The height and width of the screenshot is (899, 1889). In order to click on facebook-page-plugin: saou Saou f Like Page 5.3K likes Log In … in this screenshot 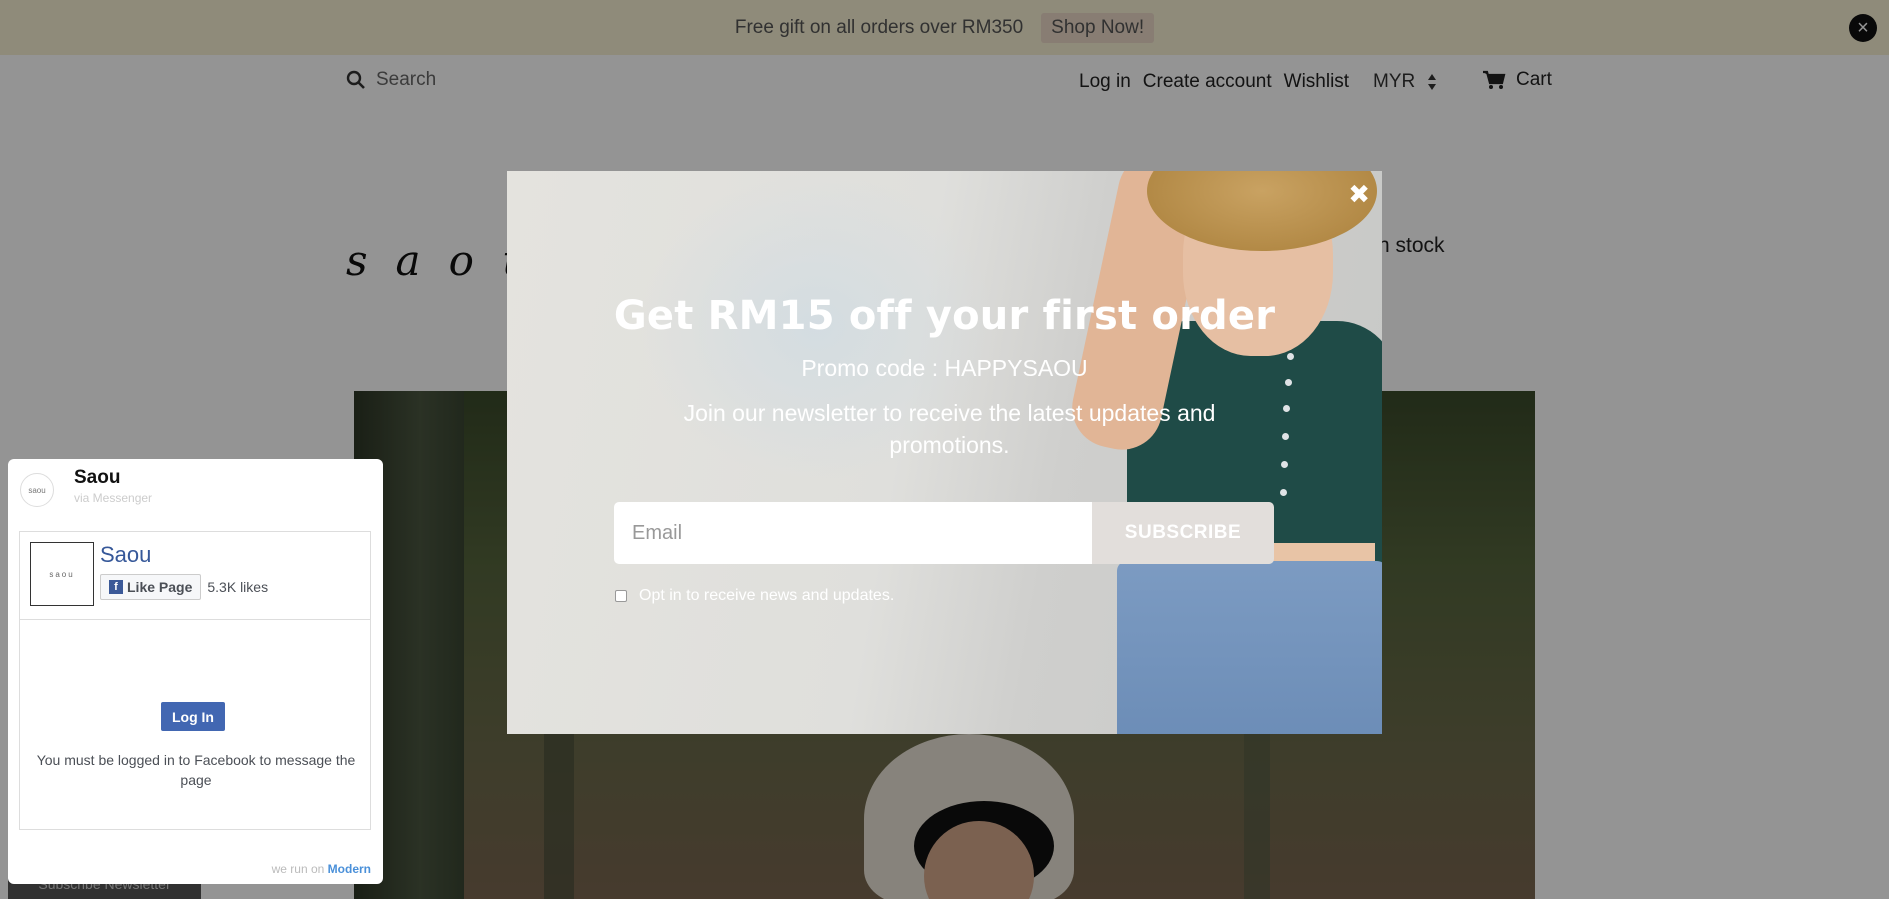, I will do `click(195, 680)`.